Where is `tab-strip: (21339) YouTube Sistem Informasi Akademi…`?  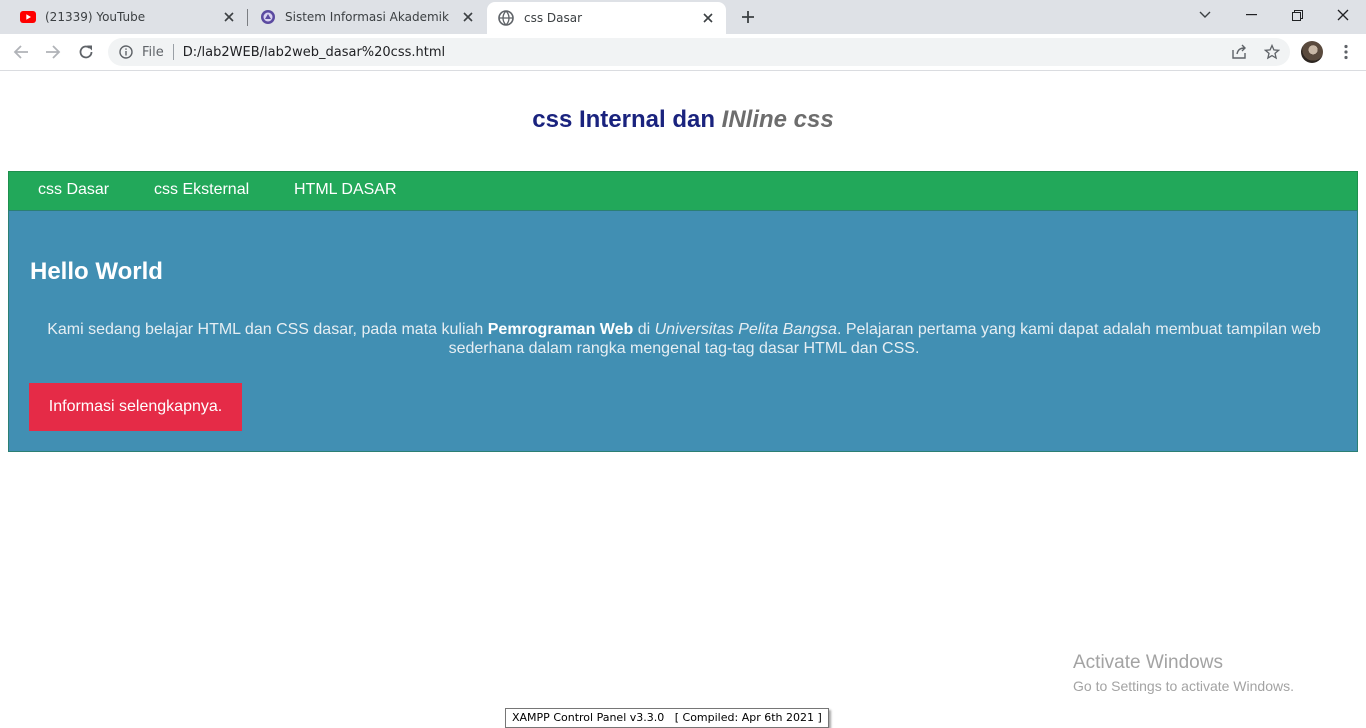 tab-strip: (21339) YouTube Sistem Informasi Akademi… is located at coordinates (683, 17).